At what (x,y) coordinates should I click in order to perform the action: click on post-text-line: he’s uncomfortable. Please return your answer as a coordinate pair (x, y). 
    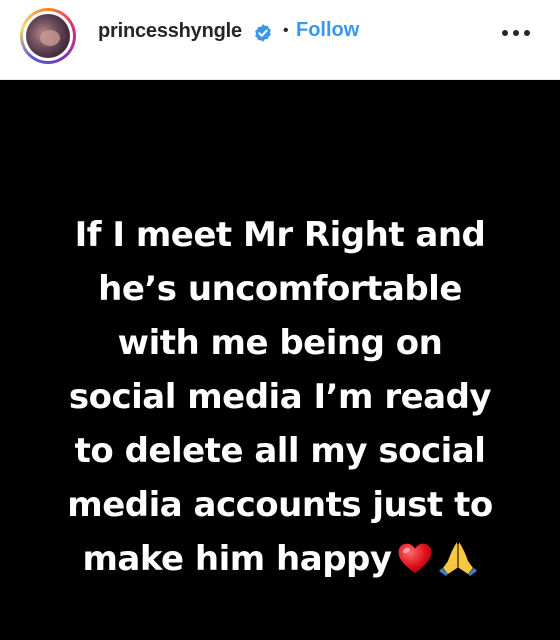
    Looking at the image, I should click on (280, 289).